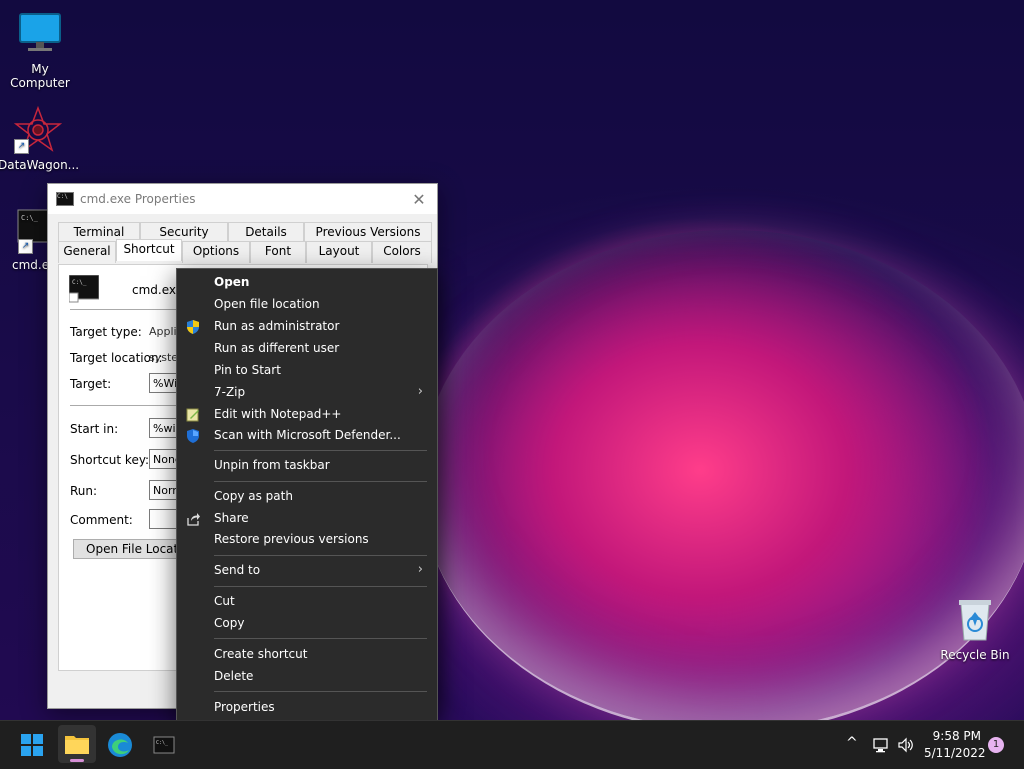 Image resolution: width=1024 pixels, height=769 pixels. What do you see at coordinates (266, 231) in the screenshot?
I see `tab-details: Details` at bounding box center [266, 231].